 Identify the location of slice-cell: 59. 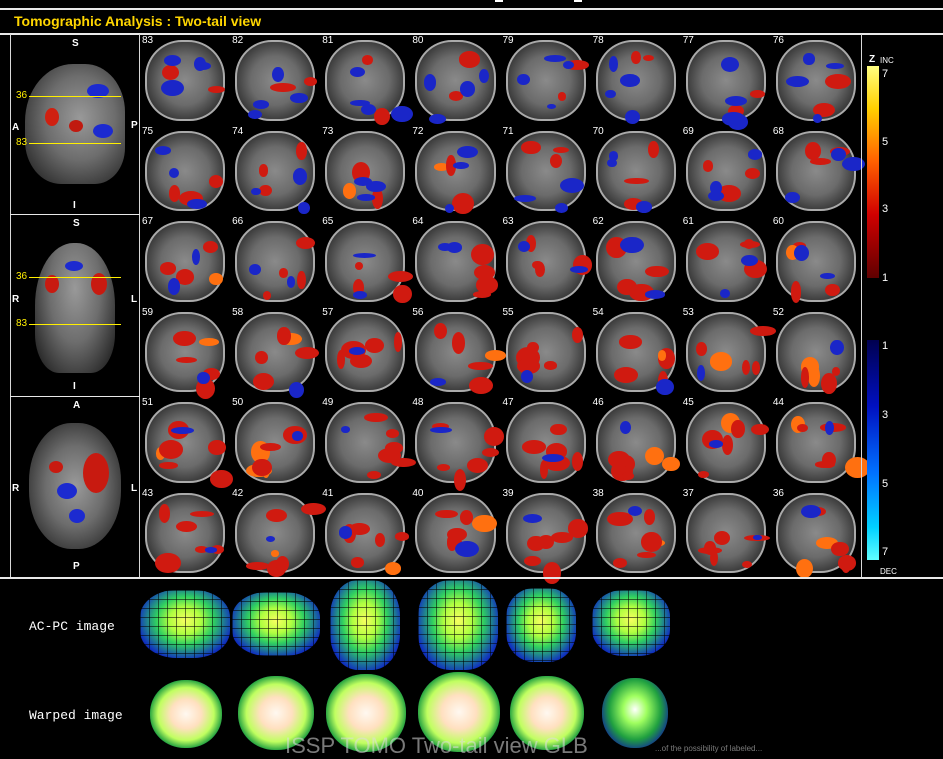
(185, 353).